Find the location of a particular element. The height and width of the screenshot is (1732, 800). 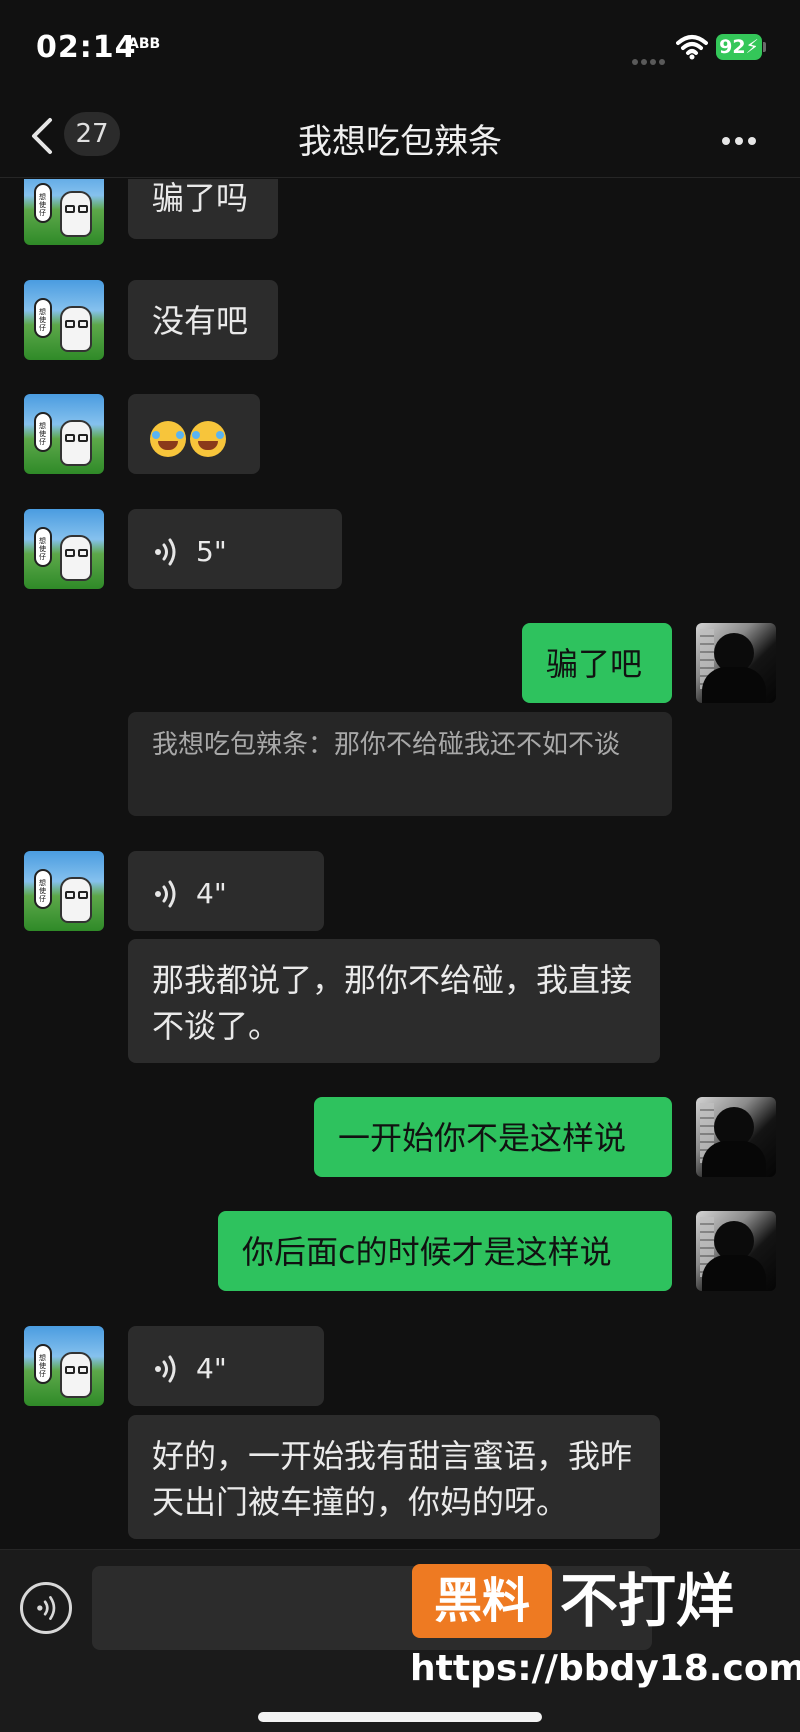

emoji-message-bubble is located at coordinates (194, 434).